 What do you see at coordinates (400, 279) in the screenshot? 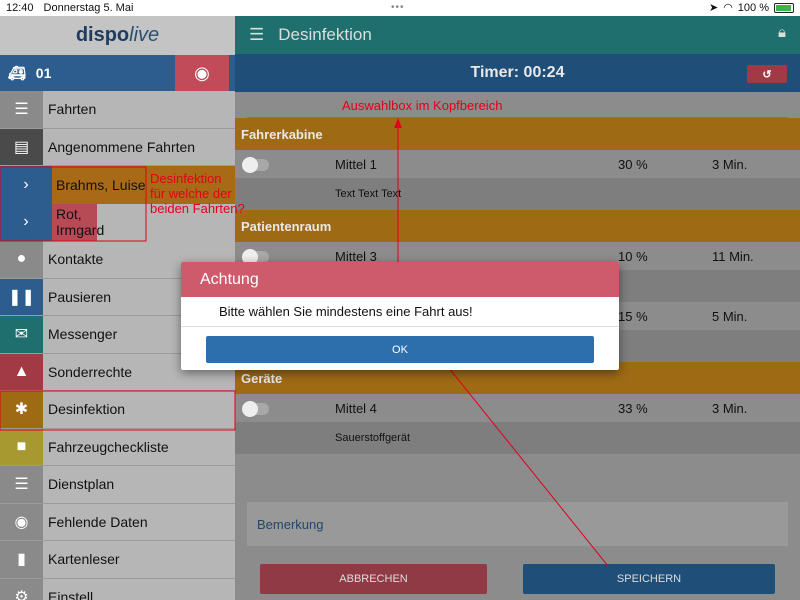
I see `dialog-title: Achtung` at bounding box center [400, 279].